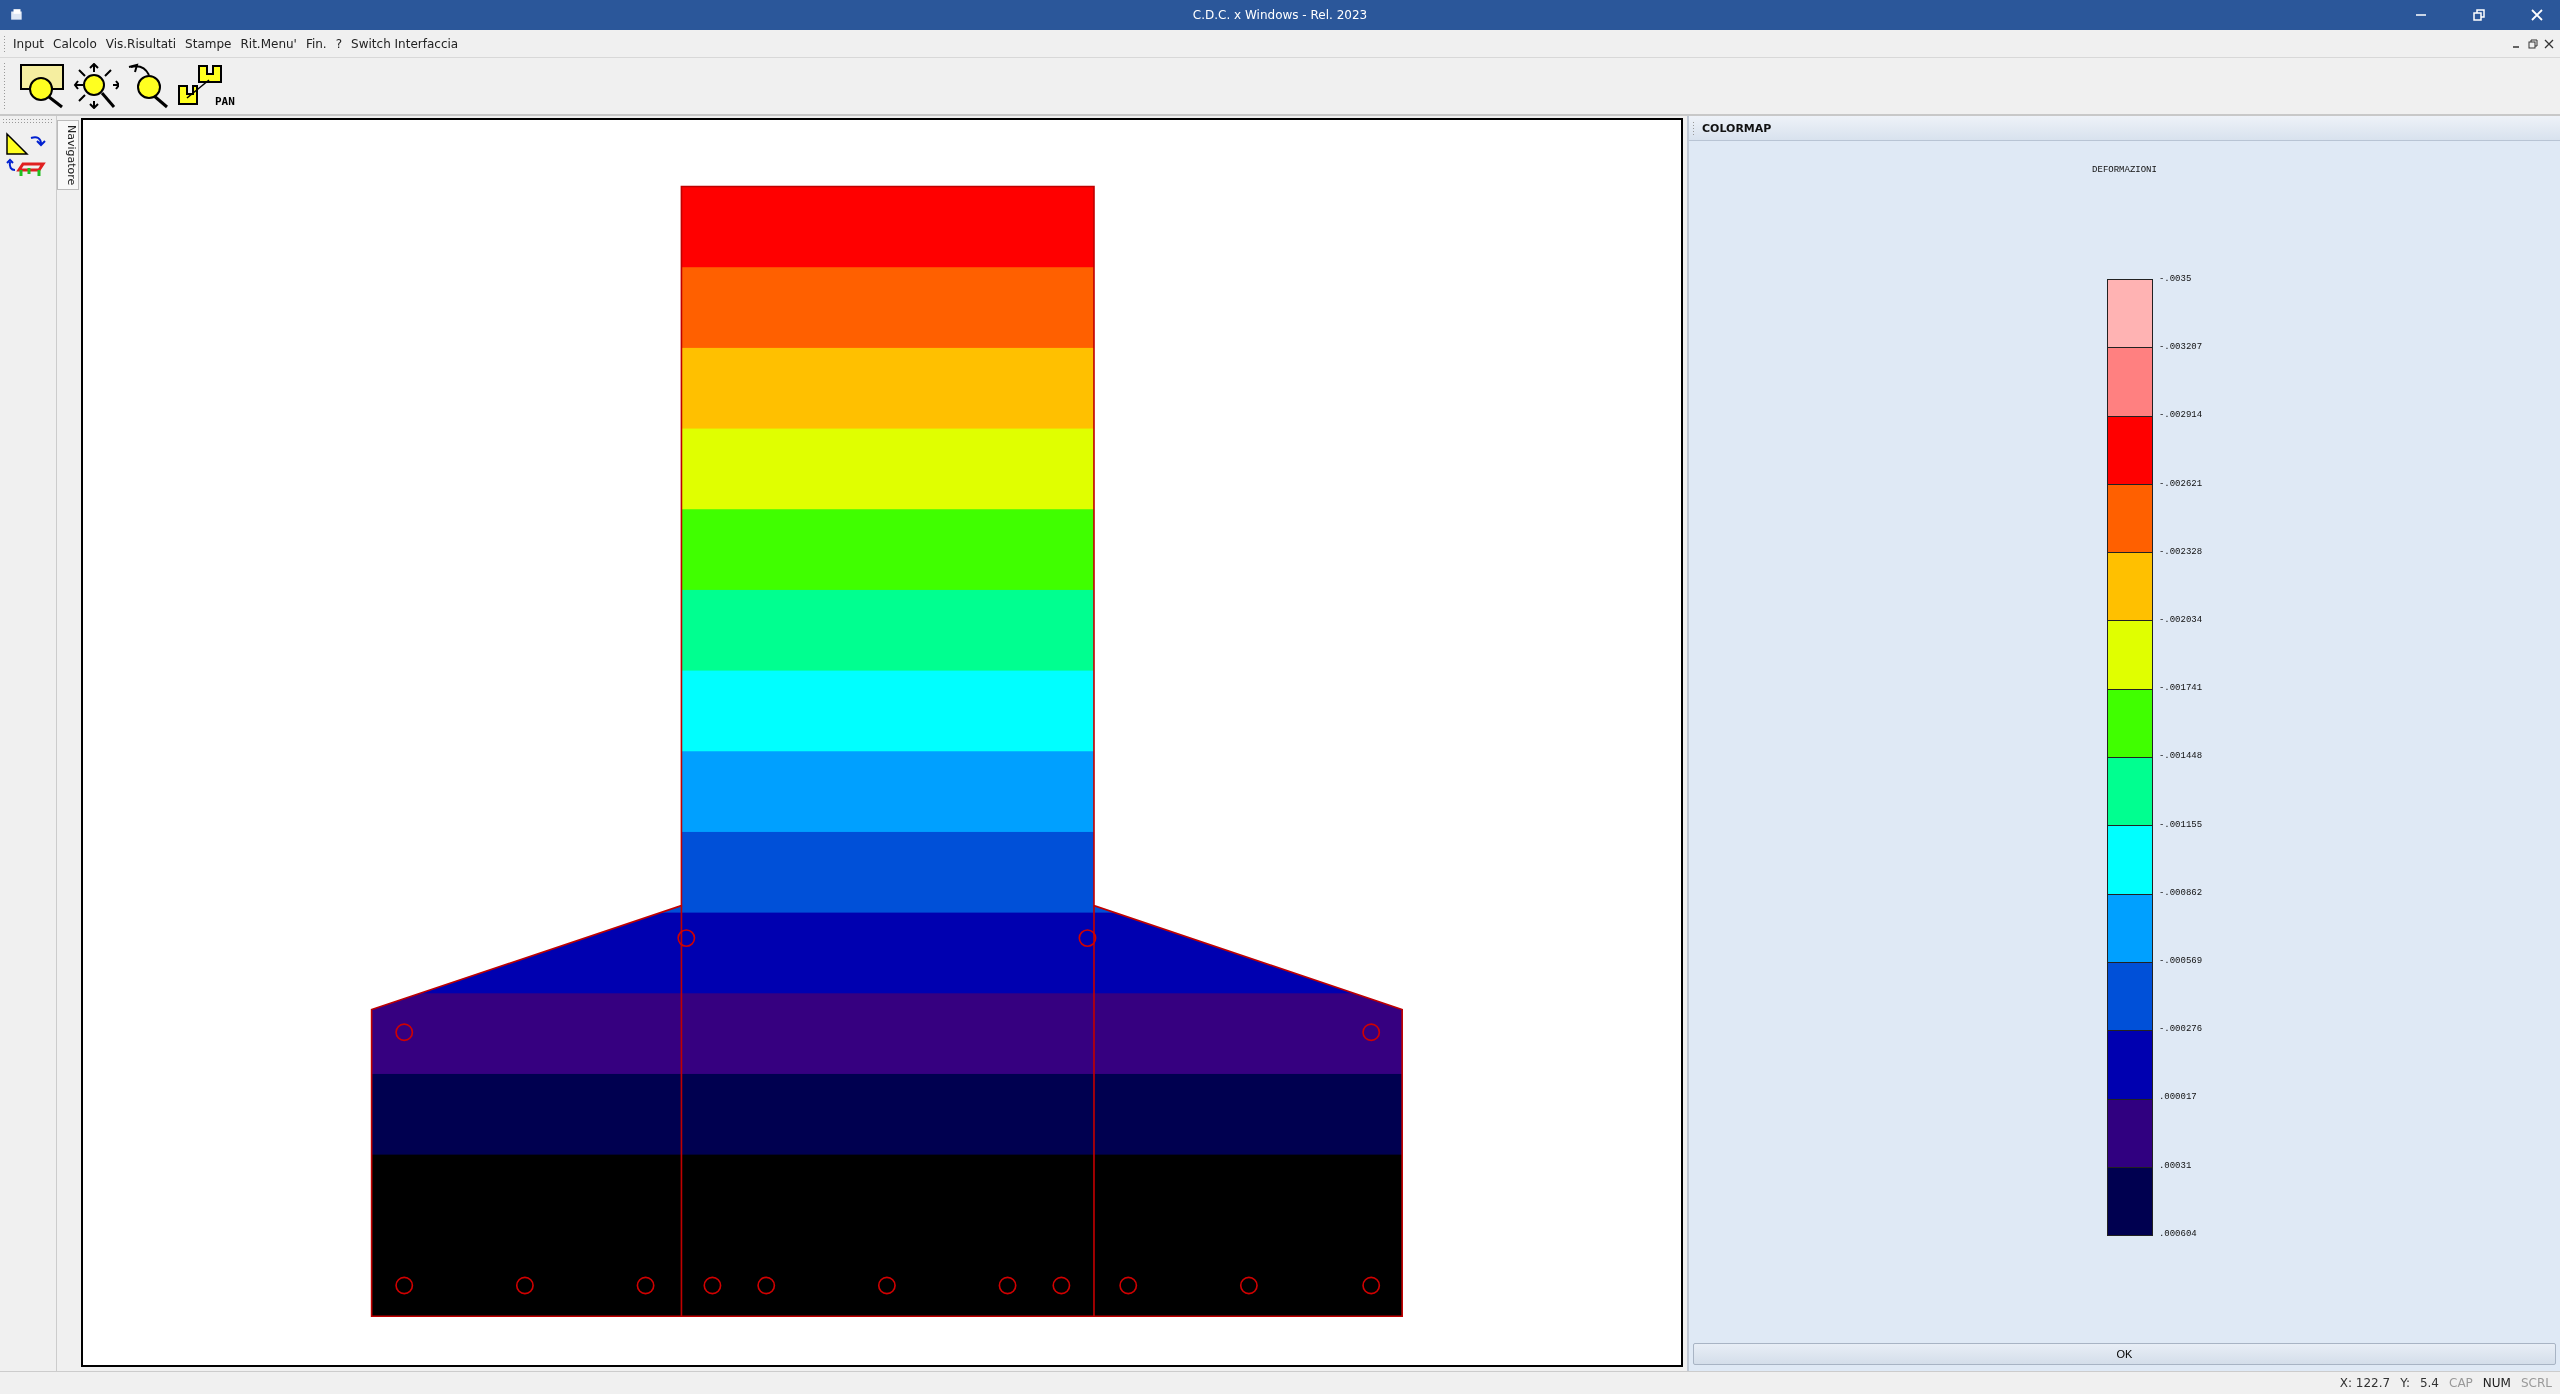 This screenshot has width=2560, height=1394. I want to click on scale-label: -.002034, so click(2180, 620).